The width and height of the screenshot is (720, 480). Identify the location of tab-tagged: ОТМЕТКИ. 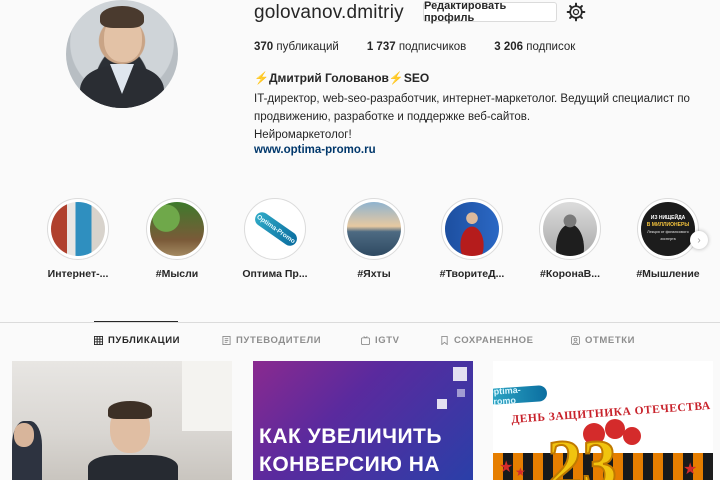
(603, 340).